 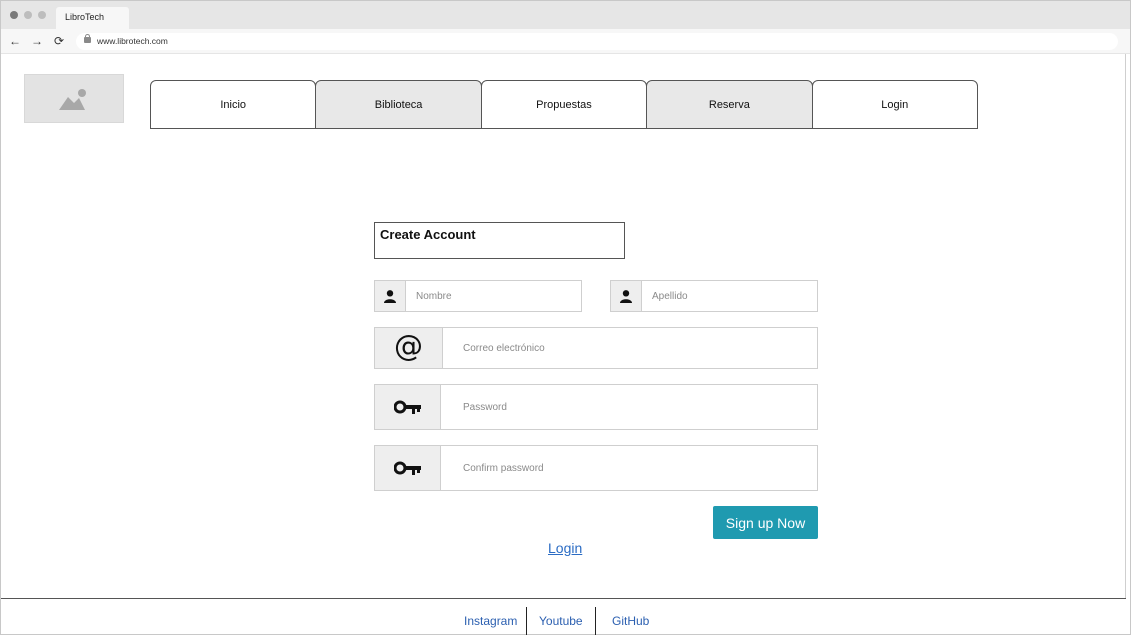 What do you see at coordinates (85, 17) in the screenshot?
I see `tab-title: LibroTech` at bounding box center [85, 17].